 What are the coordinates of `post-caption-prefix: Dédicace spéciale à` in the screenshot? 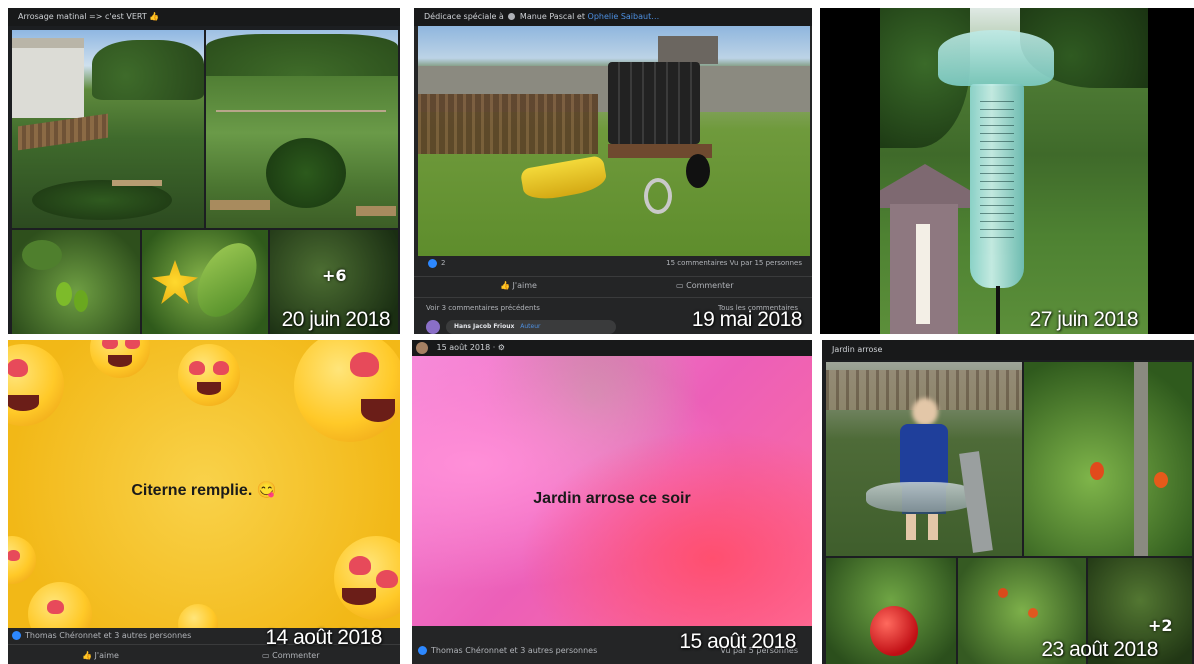 It's located at (464, 16).